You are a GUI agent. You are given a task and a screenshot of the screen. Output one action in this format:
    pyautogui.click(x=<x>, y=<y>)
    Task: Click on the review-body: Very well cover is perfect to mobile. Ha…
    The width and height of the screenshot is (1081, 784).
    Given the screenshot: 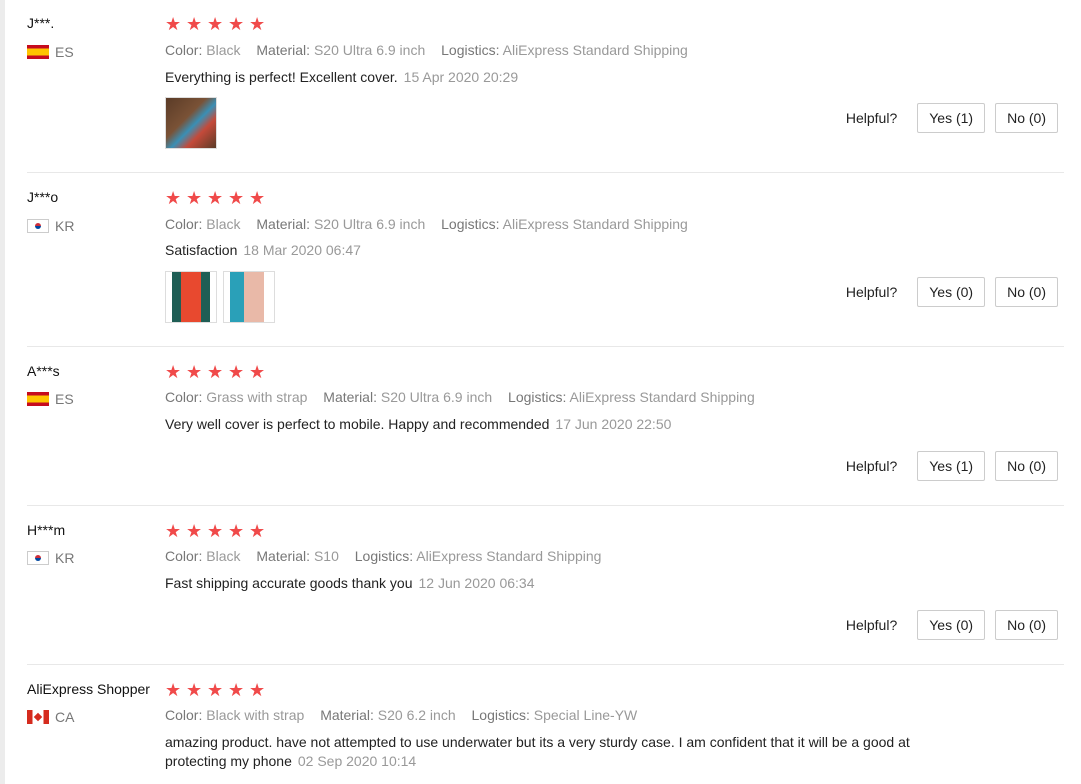 What is the action you would take?
    pyautogui.click(x=565, y=424)
    